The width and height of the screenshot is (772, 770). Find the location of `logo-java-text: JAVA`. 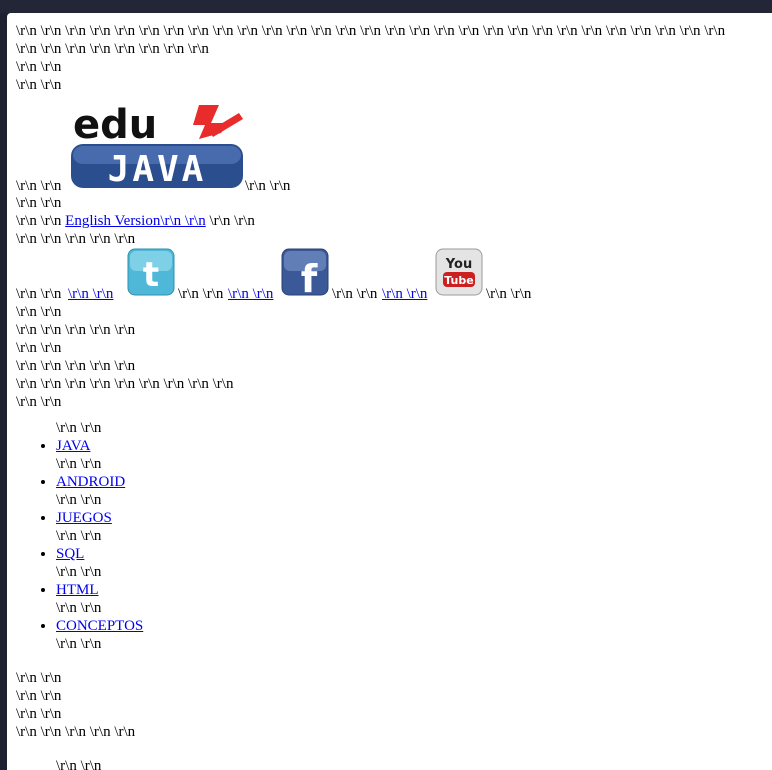

logo-java-text: JAVA is located at coordinates (157, 169).